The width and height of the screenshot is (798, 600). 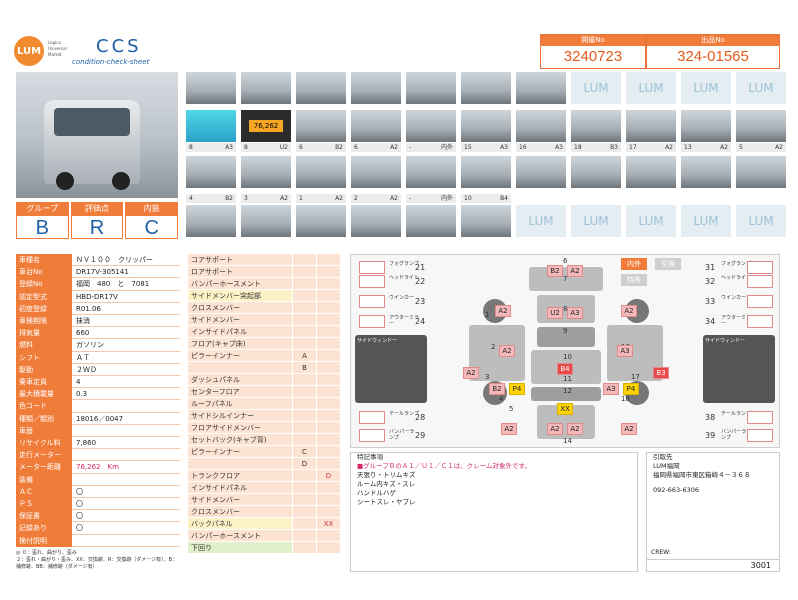 I want to click on damage-marker: A2, so click(x=509, y=429).